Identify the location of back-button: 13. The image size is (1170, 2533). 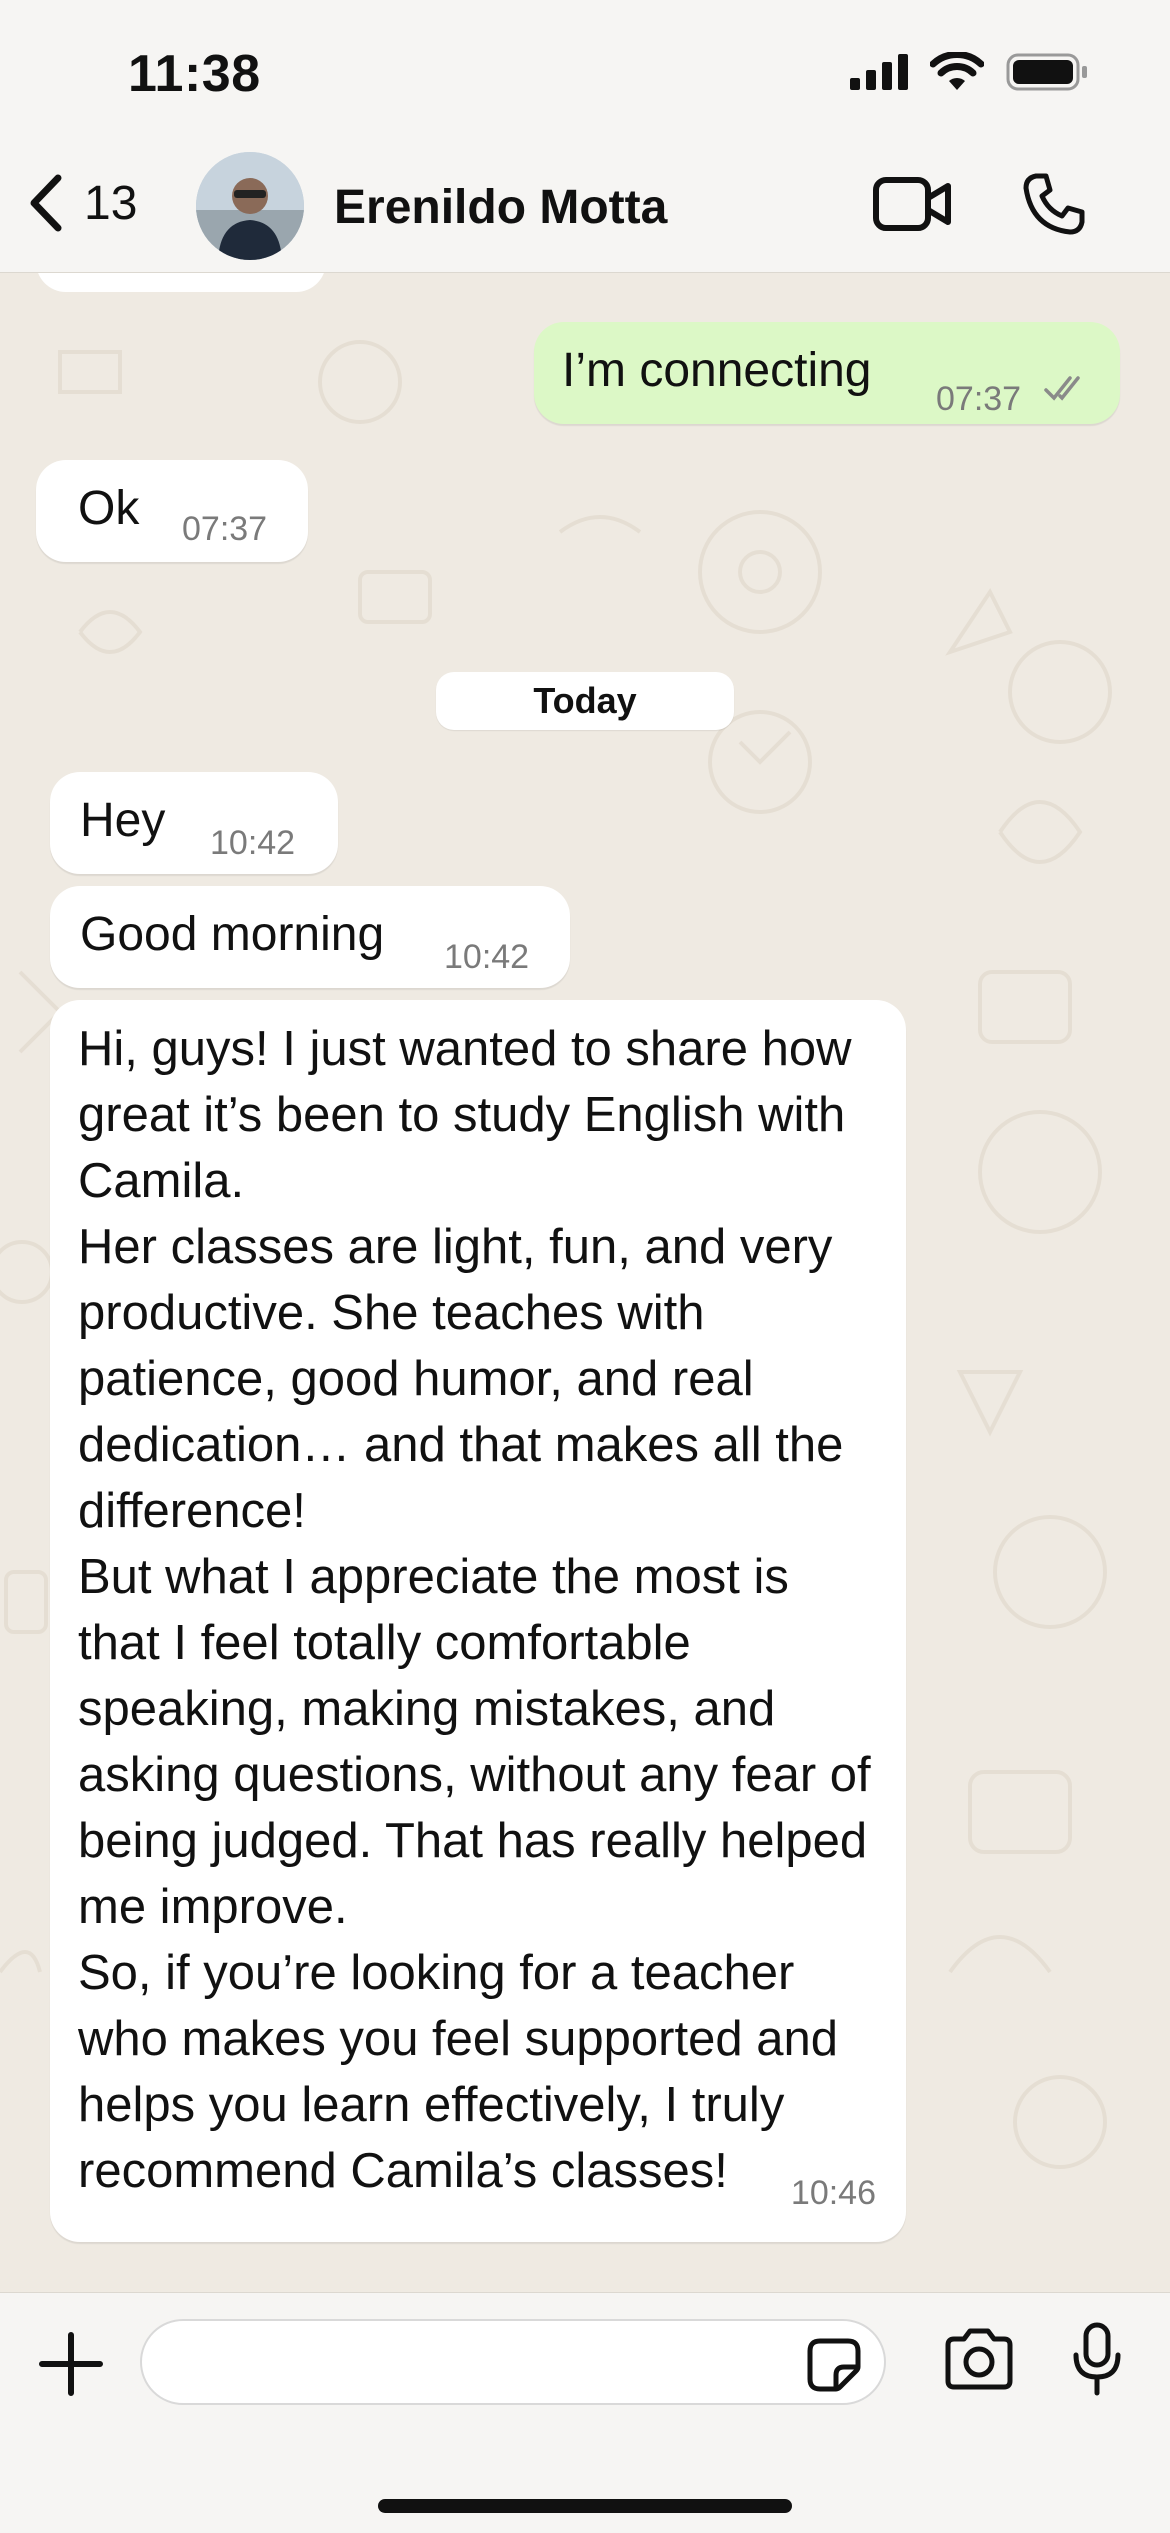
(81, 203).